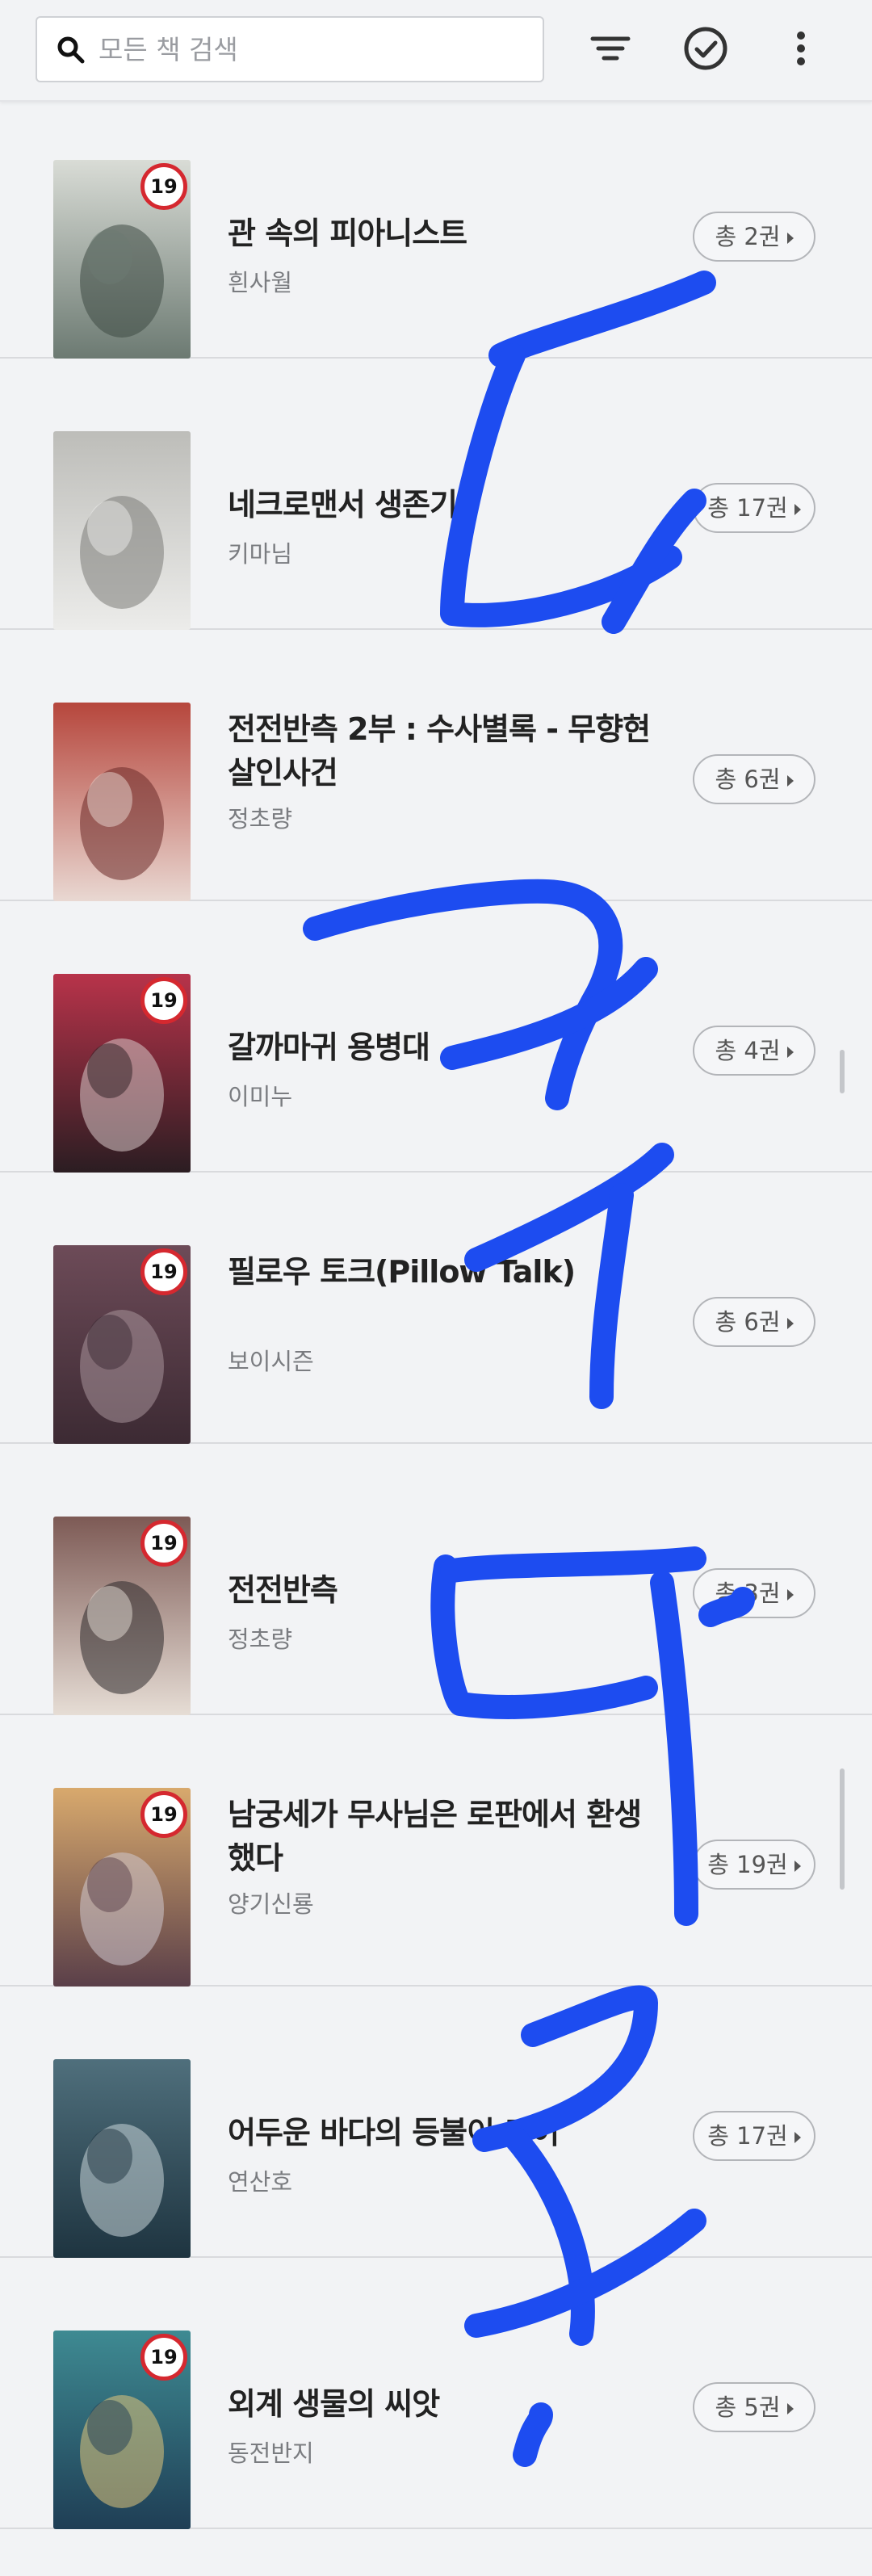 This screenshot has width=872, height=2576. Describe the element at coordinates (168, 49) in the screenshot. I see `search-placeholder: 모든 책 검색` at that location.